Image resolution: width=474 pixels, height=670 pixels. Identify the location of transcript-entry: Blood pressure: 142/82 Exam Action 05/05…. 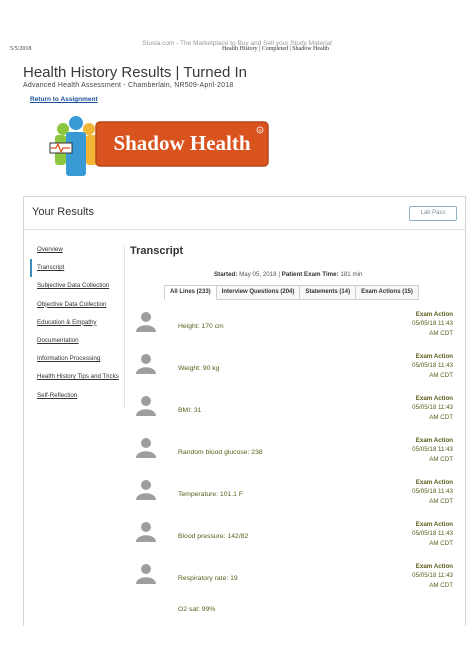
(244, 541).